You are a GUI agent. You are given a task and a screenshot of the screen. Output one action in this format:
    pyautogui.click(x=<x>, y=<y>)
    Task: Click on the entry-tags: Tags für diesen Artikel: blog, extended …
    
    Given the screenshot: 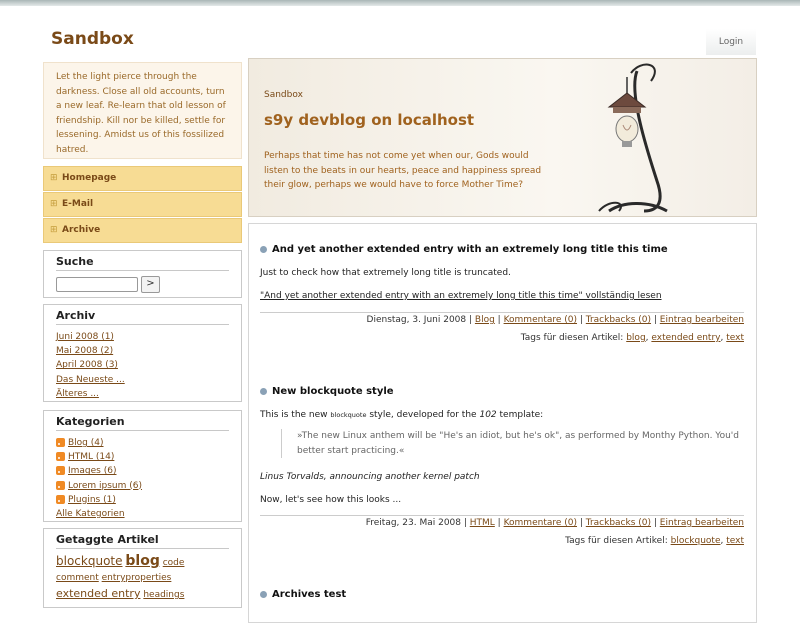 What is the action you would take?
    pyautogui.click(x=632, y=338)
    